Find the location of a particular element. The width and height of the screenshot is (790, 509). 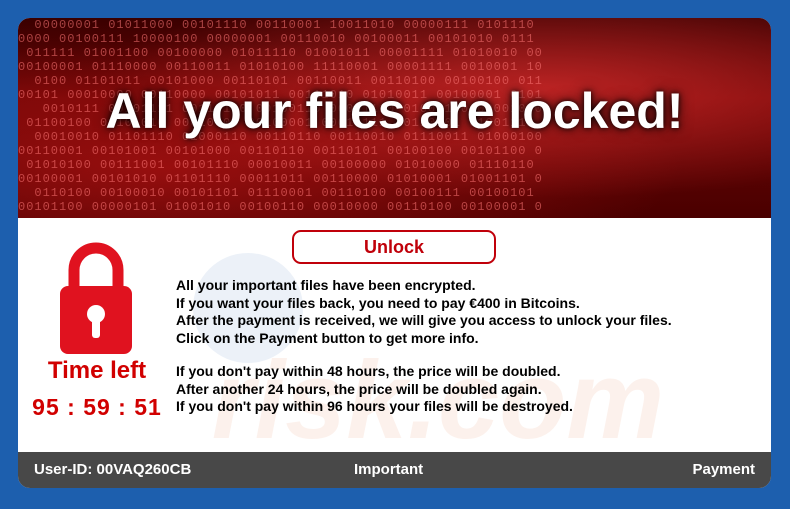

banner-title: All your files are locked! is located at coordinates (394, 111).